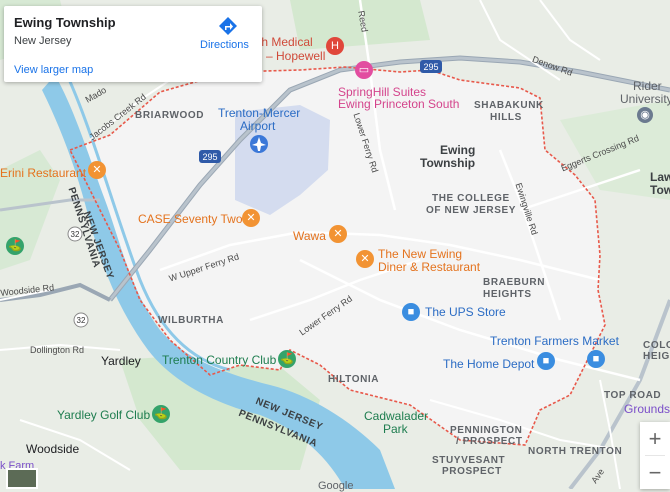 Image resolution: width=670 pixels, height=492 pixels. I want to click on label-wilburtha: WILBURTHA, so click(191, 320).